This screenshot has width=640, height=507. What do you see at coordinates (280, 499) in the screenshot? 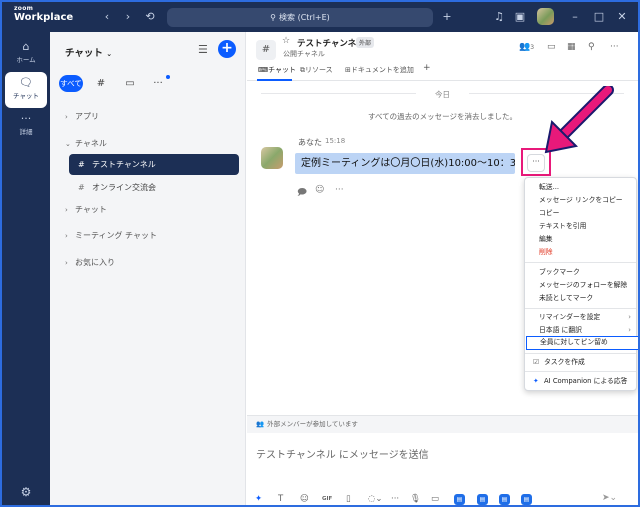
I see `text-format-icon: T` at bounding box center [280, 499].